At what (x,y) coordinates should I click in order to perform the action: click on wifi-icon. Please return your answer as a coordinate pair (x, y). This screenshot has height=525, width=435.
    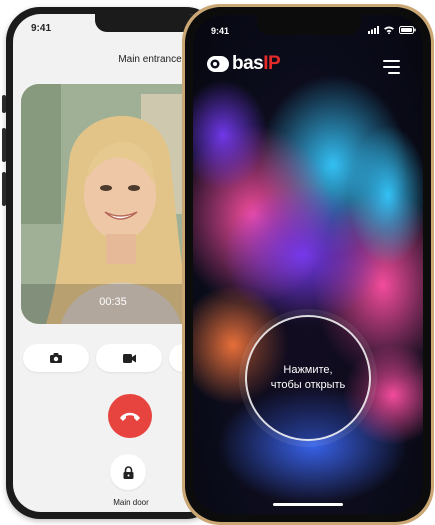
    Looking at the image, I should click on (389, 30).